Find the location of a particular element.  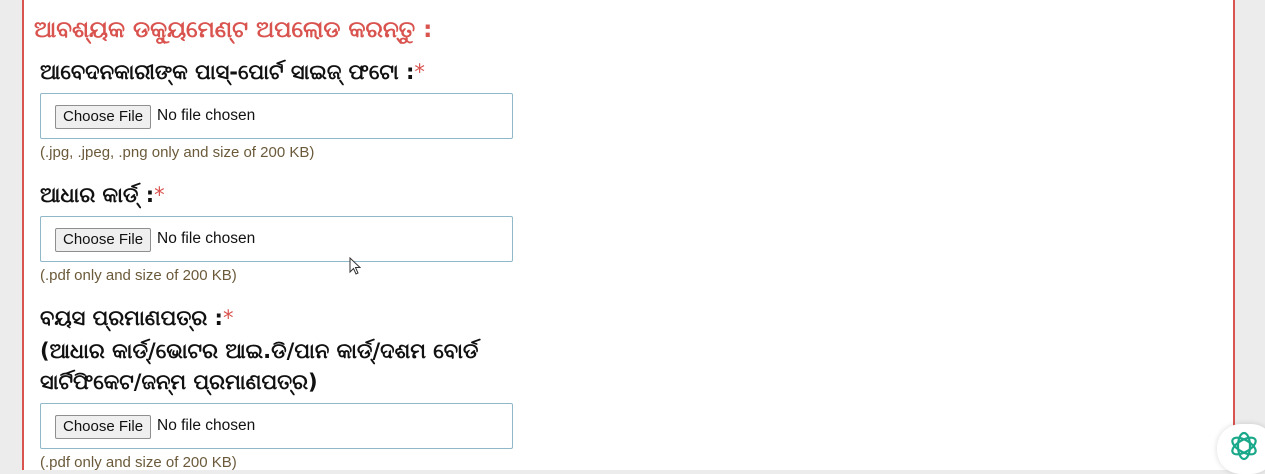

openai-logo-icon is located at coordinates (1244, 446).